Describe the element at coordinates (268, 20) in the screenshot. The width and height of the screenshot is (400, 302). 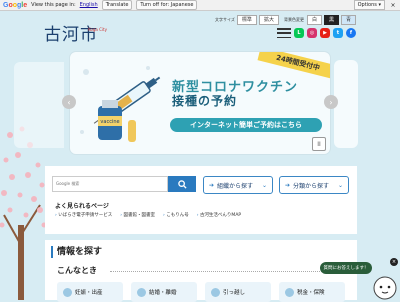
I see `font-size-large-button: 拡大` at that location.